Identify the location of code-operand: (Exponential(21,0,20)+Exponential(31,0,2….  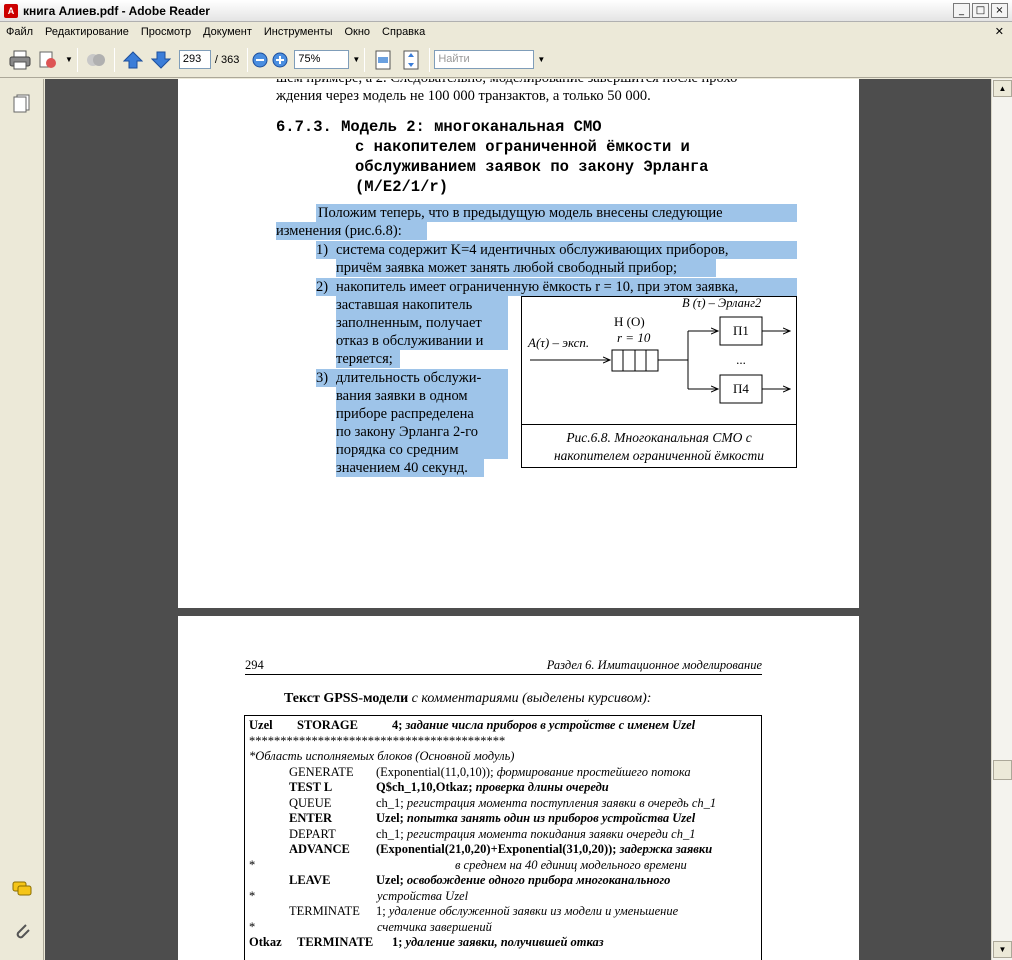
(544, 849).